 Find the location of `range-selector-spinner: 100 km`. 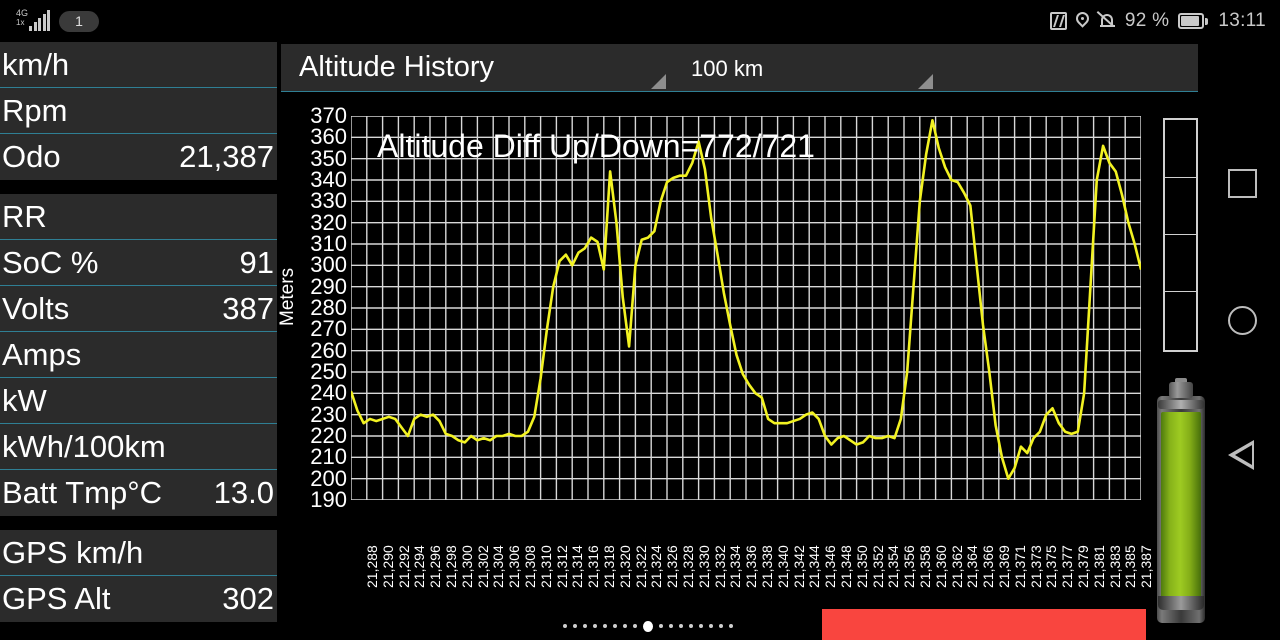

range-selector-spinner: 100 km is located at coordinates (808, 67).